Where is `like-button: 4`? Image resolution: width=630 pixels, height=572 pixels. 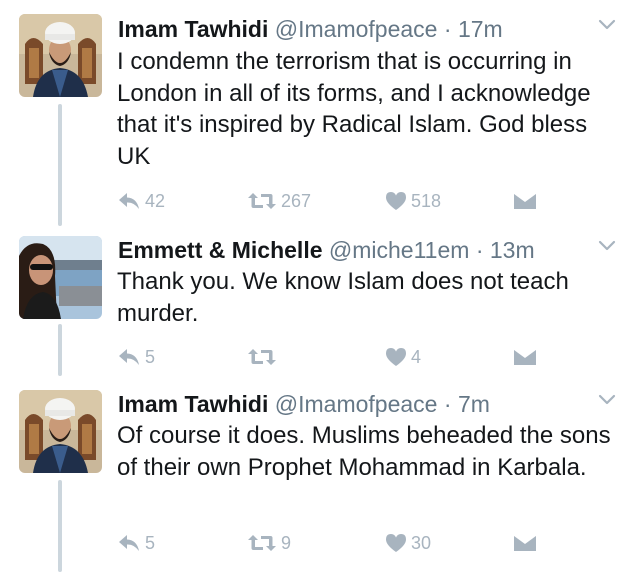 like-button: 4 is located at coordinates (403, 357).